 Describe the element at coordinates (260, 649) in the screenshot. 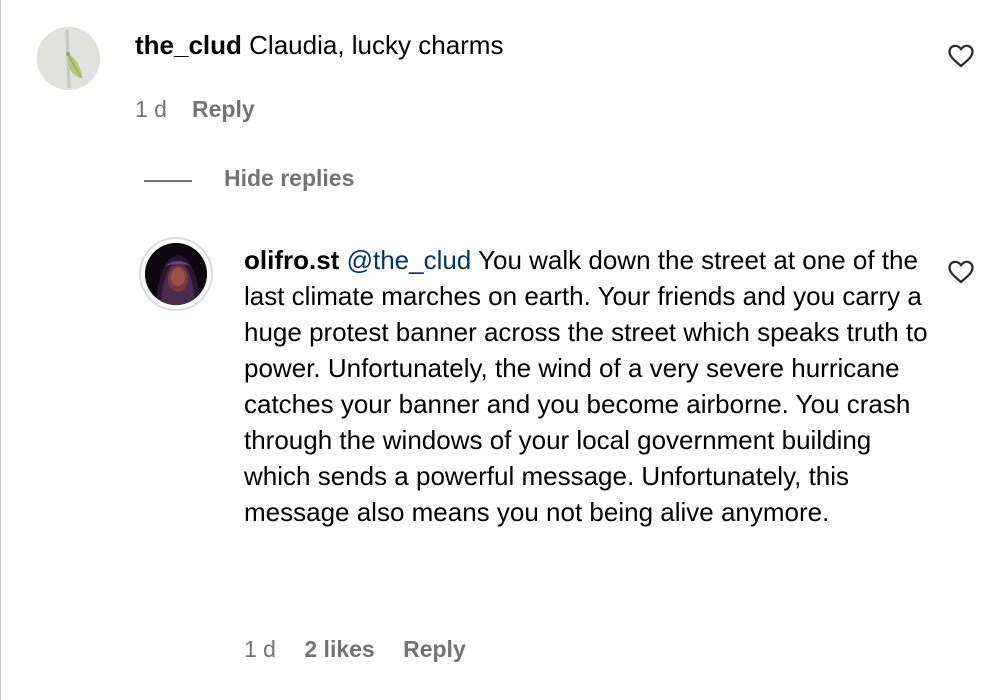

I see `reply-timestamp: 1 d` at that location.